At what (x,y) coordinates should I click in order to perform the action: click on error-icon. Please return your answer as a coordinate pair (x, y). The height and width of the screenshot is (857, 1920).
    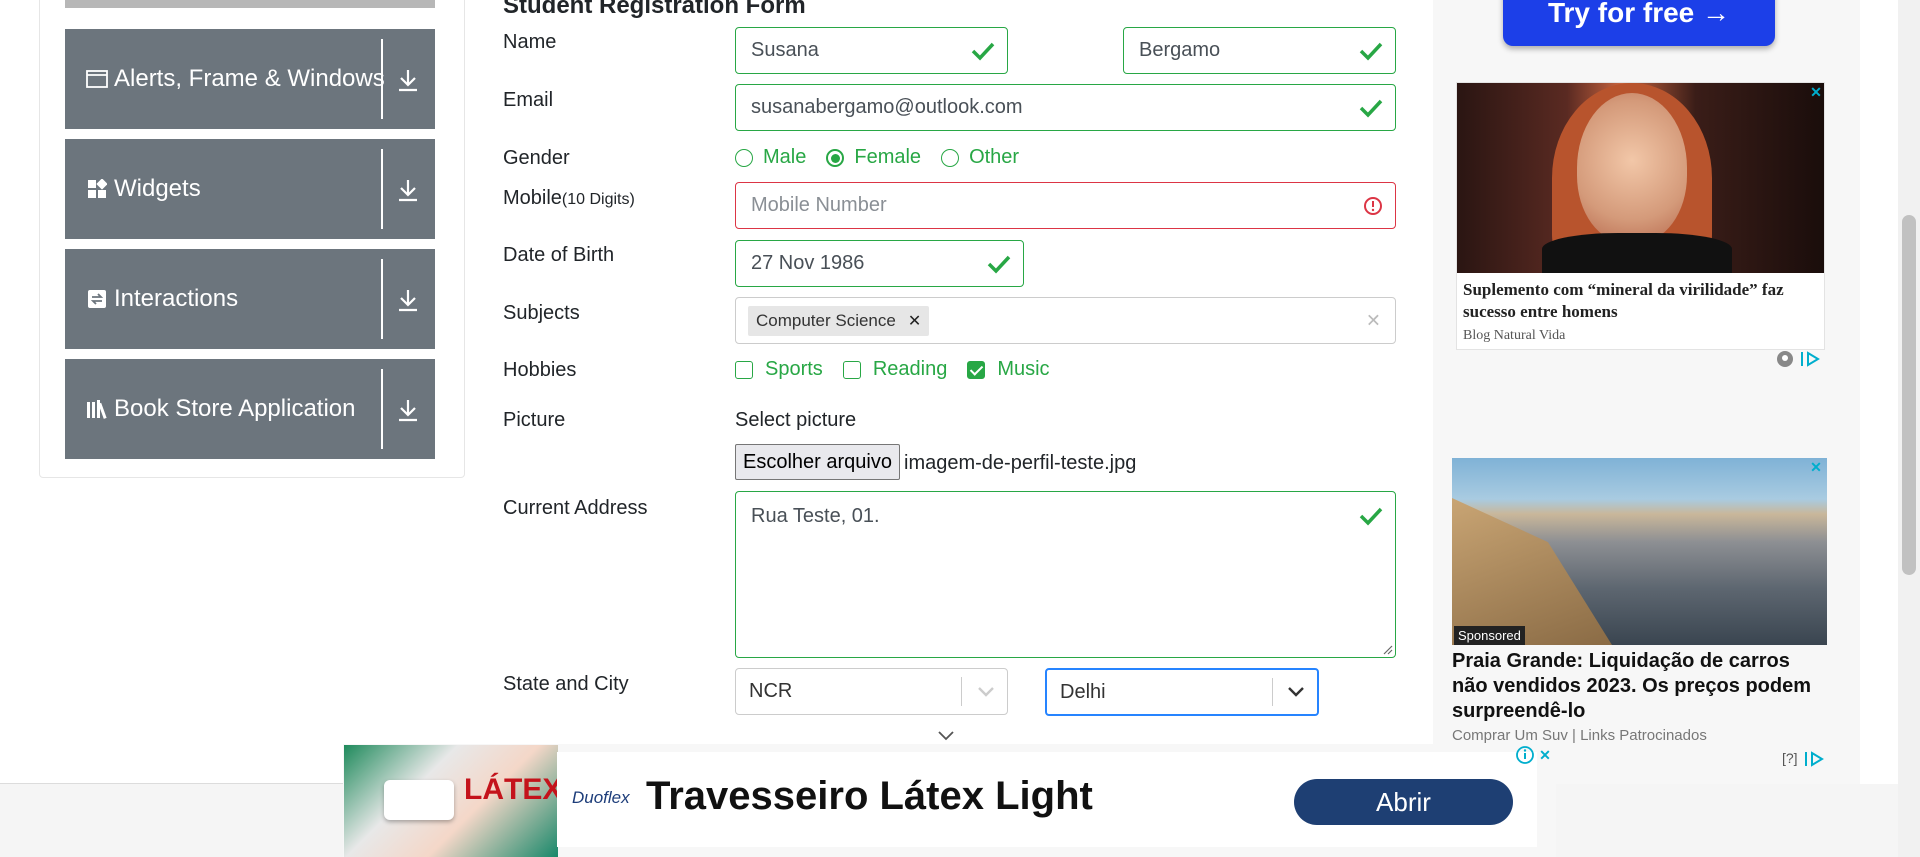
    Looking at the image, I should click on (1373, 205).